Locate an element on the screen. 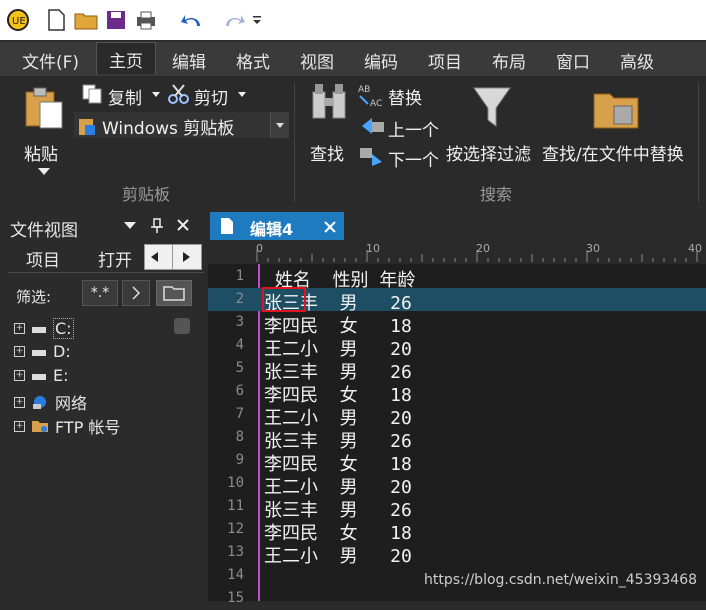 This screenshot has height=610, width=706. editor-tab: 编辑4 is located at coordinates (277, 226).